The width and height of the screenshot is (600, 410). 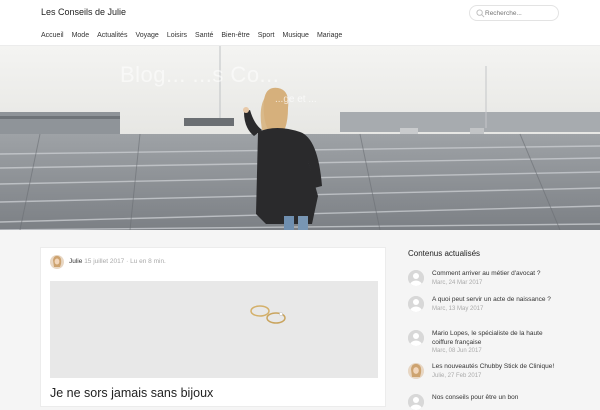 I want to click on nav-item-loisirs: Loisirs, so click(x=177, y=35).